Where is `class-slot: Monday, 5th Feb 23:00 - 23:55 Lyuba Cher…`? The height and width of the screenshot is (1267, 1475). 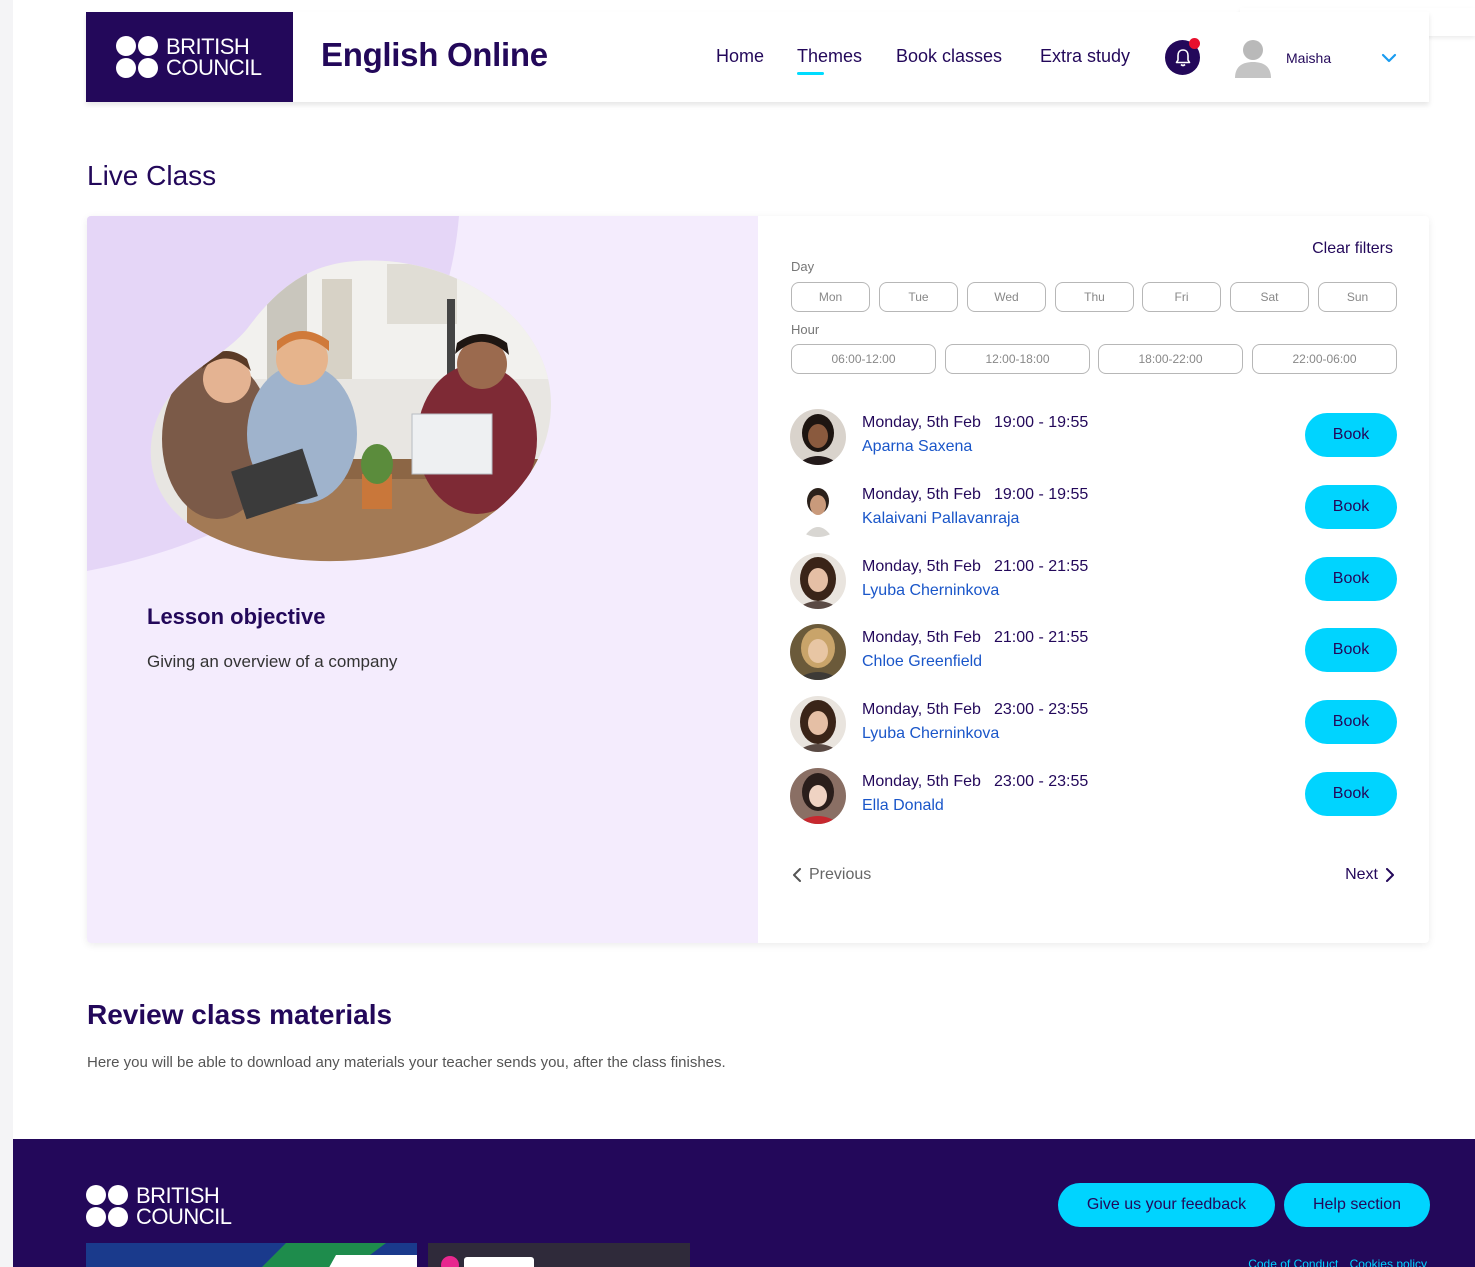
class-slot: Monday, 5th Feb 23:00 - 23:55 Lyuba Cher… is located at coordinates (1093, 726).